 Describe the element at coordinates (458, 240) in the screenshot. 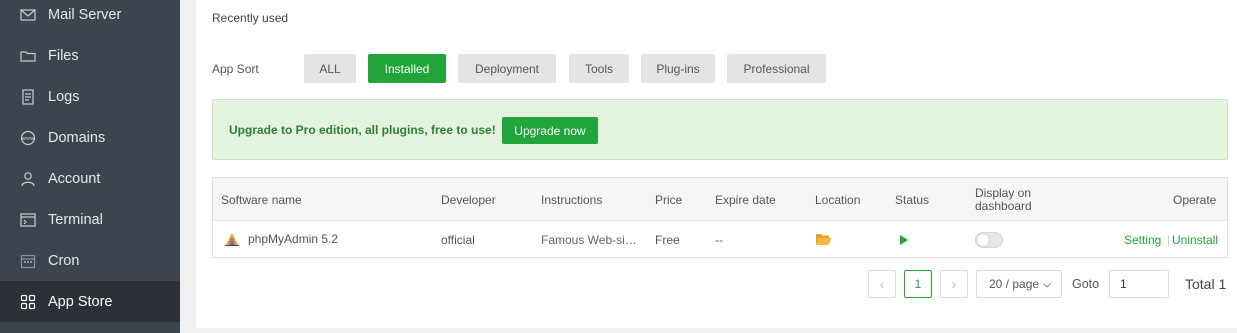

I see `developer-cell: official` at that location.